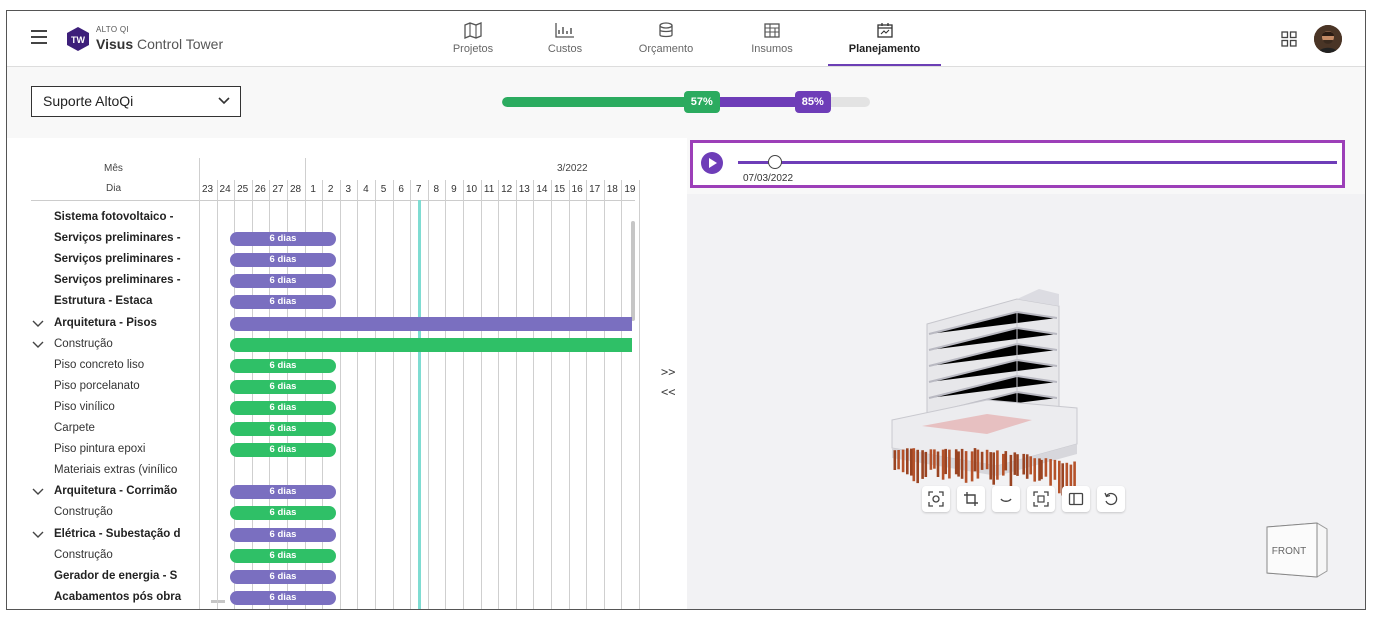 The width and height of the screenshot is (1376, 622). What do you see at coordinates (1111, 499) in the screenshot?
I see `reset-button` at bounding box center [1111, 499].